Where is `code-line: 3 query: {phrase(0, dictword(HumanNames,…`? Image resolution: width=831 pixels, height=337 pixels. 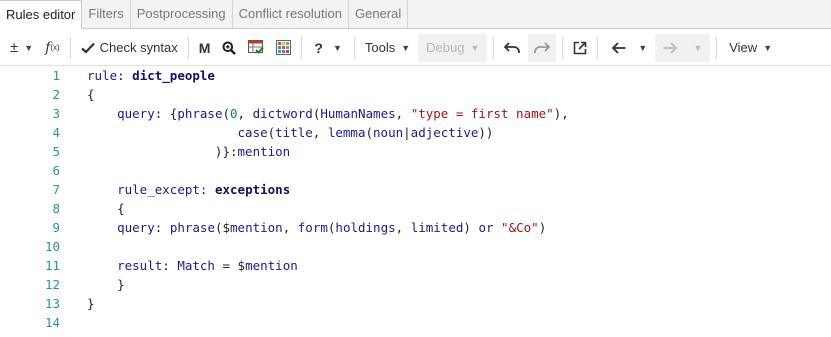 code-line: 3 query: {phrase(0, dictword(HumanNames,… is located at coordinates (415, 113).